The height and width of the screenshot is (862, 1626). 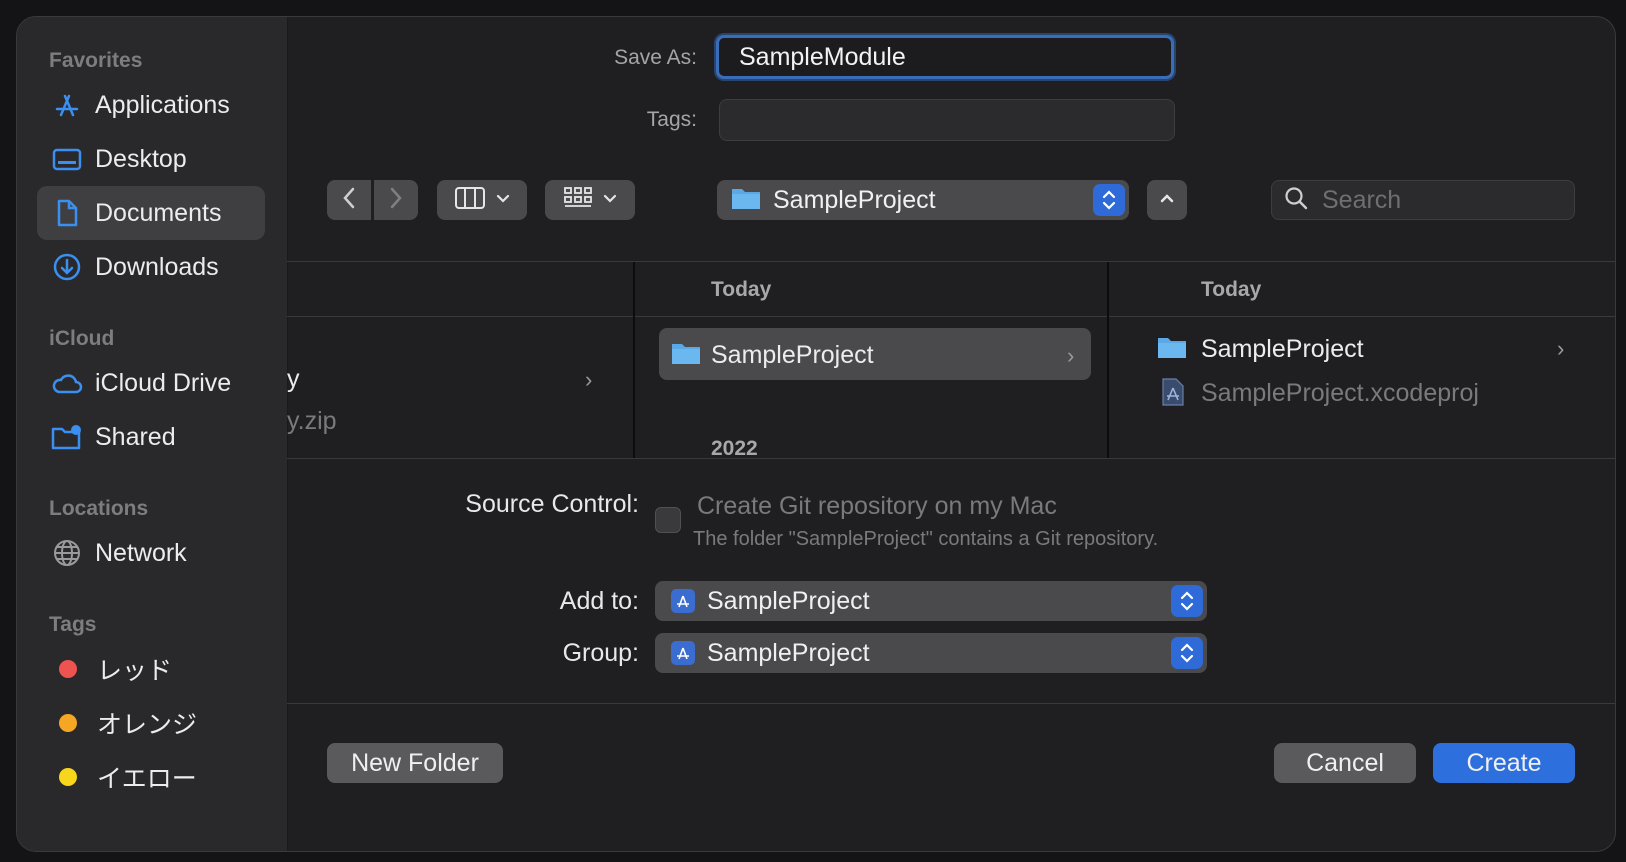 What do you see at coordinates (157, 266) in the screenshot?
I see `sidebar-item-label: Downloads` at bounding box center [157, 266].